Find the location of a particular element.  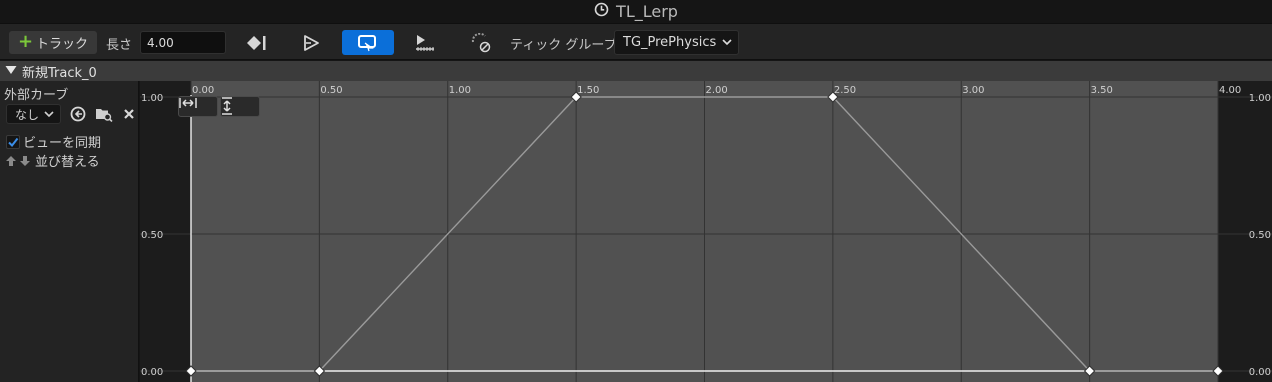

arrow-left-circle-icon is located at coordinates (78, 114).